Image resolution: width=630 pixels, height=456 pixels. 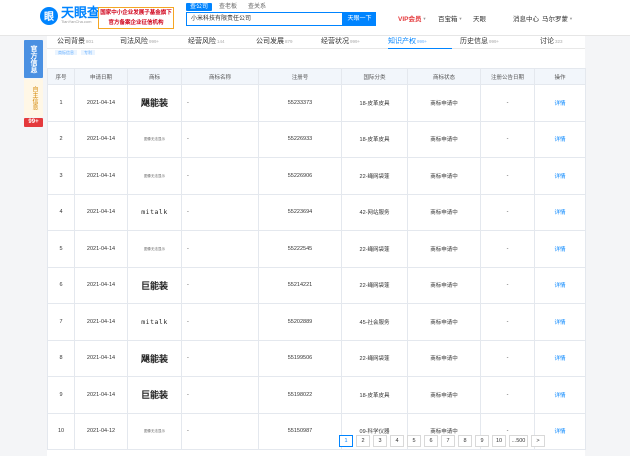 What do you see at coordinates (482, 441) in the screenshot?
I see `page-button: 9` at bounding box center [482, 441].